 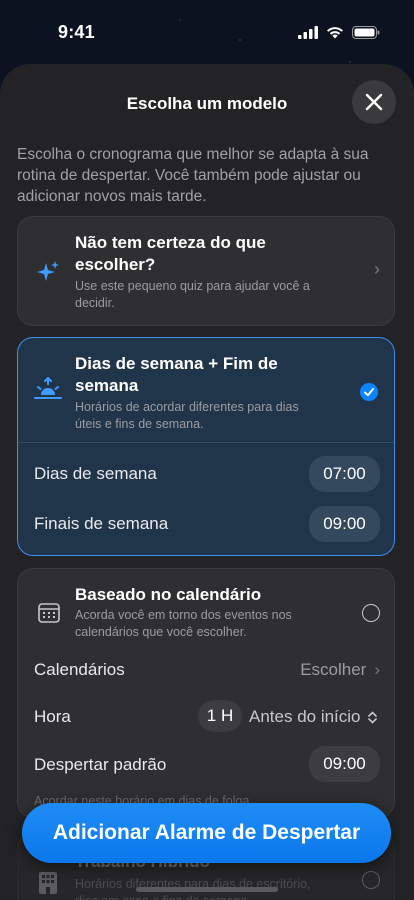 I want to click on close-button, so click(x=374, y=102).